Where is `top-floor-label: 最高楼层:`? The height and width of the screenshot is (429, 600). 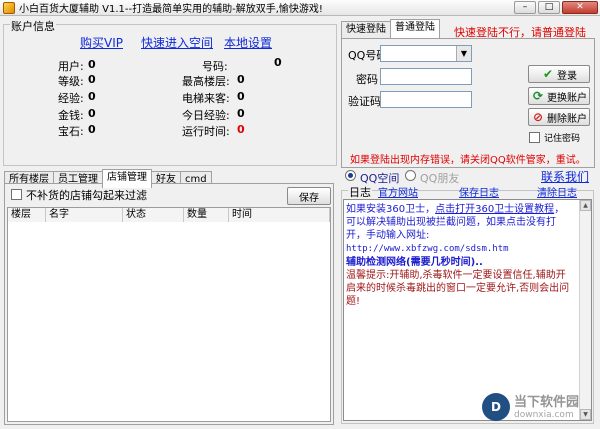 top-floor-label: 最高楼层: is located at coordinates (206, 81).